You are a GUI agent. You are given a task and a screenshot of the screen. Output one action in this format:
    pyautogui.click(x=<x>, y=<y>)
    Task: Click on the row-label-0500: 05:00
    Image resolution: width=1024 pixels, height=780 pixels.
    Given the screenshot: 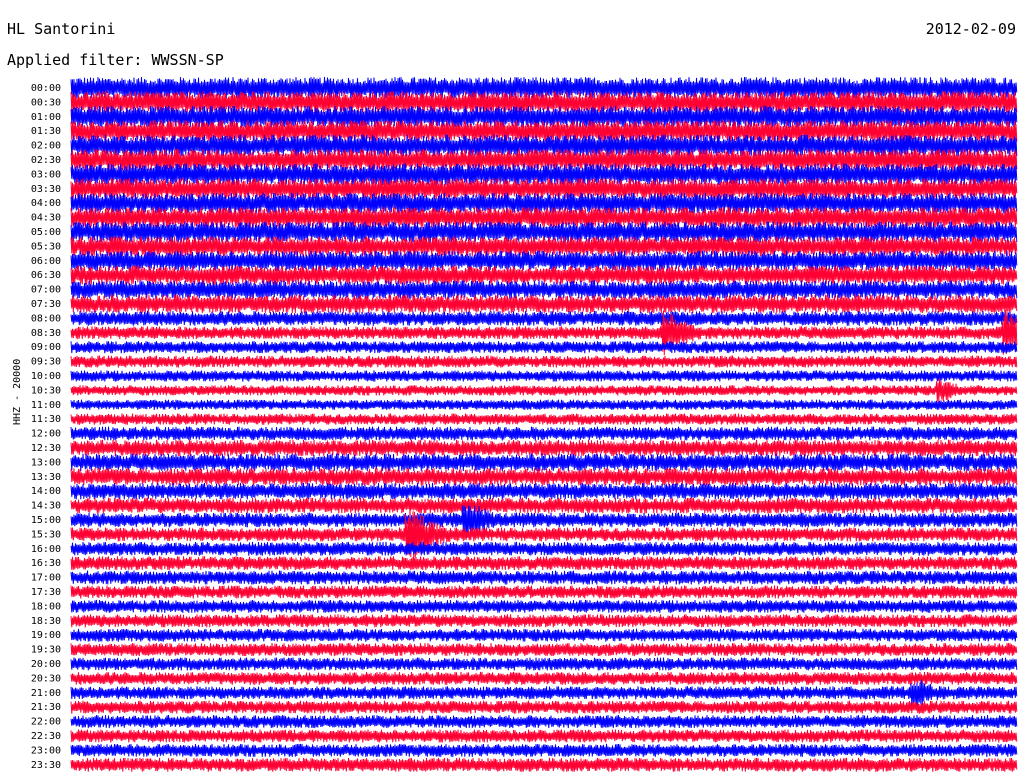 What is the action you would take?
    pyautogui.click(x=46, y=232)
    